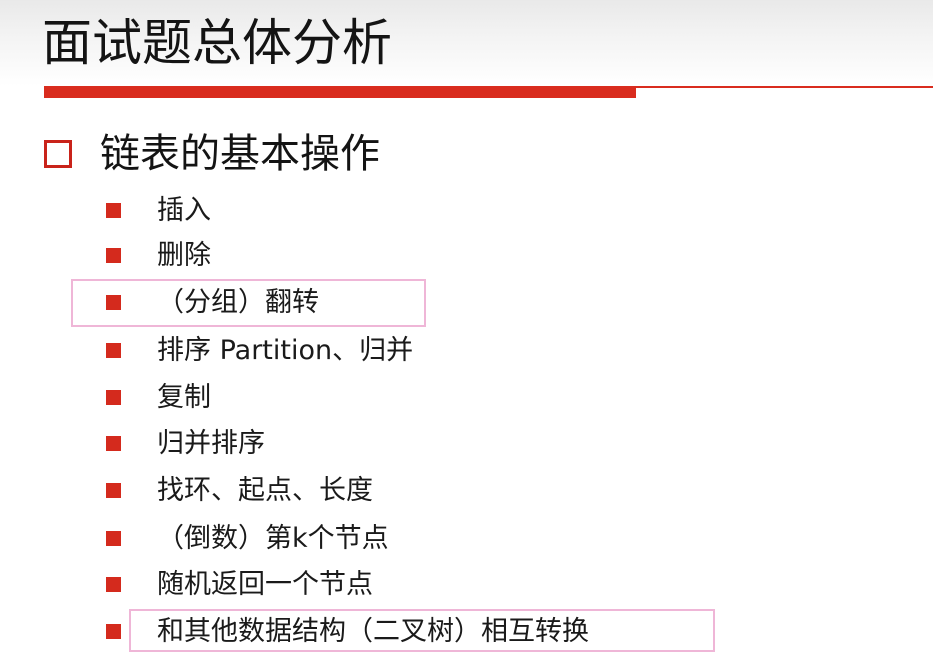 The height and width of the screenshot is (663, 933). I want to click on title-underline-thick, so click(340, 92).